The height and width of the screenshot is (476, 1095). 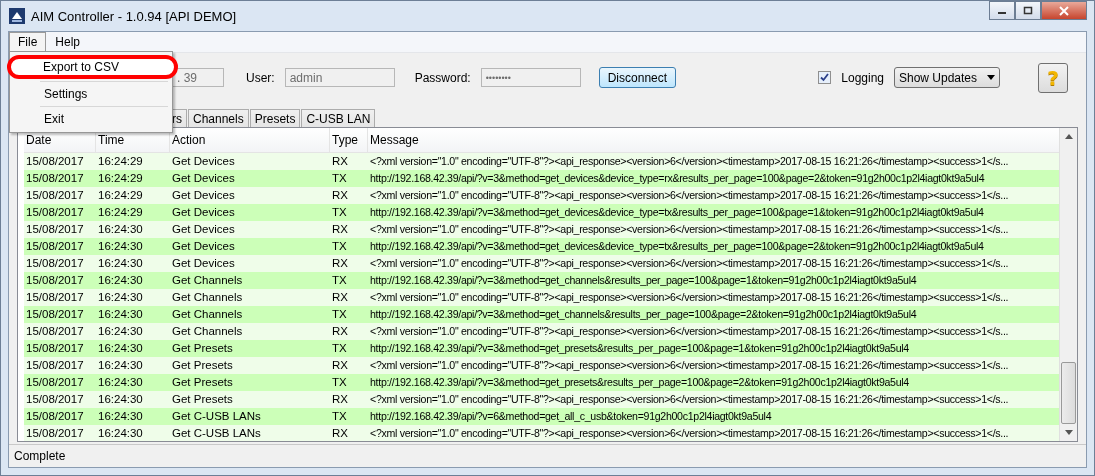 I want to click on password-label: Password:, so click(x=442, y=77).